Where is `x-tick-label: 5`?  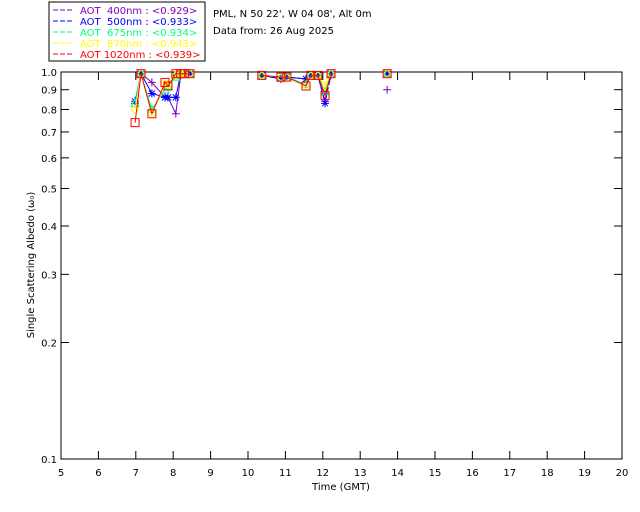
x-tick-label: 5 is located at coordinates (61, 473).